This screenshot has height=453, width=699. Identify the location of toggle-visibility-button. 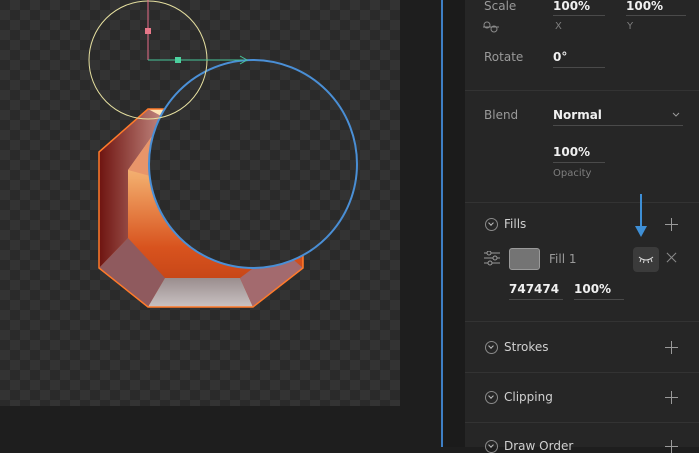
(646, 259).